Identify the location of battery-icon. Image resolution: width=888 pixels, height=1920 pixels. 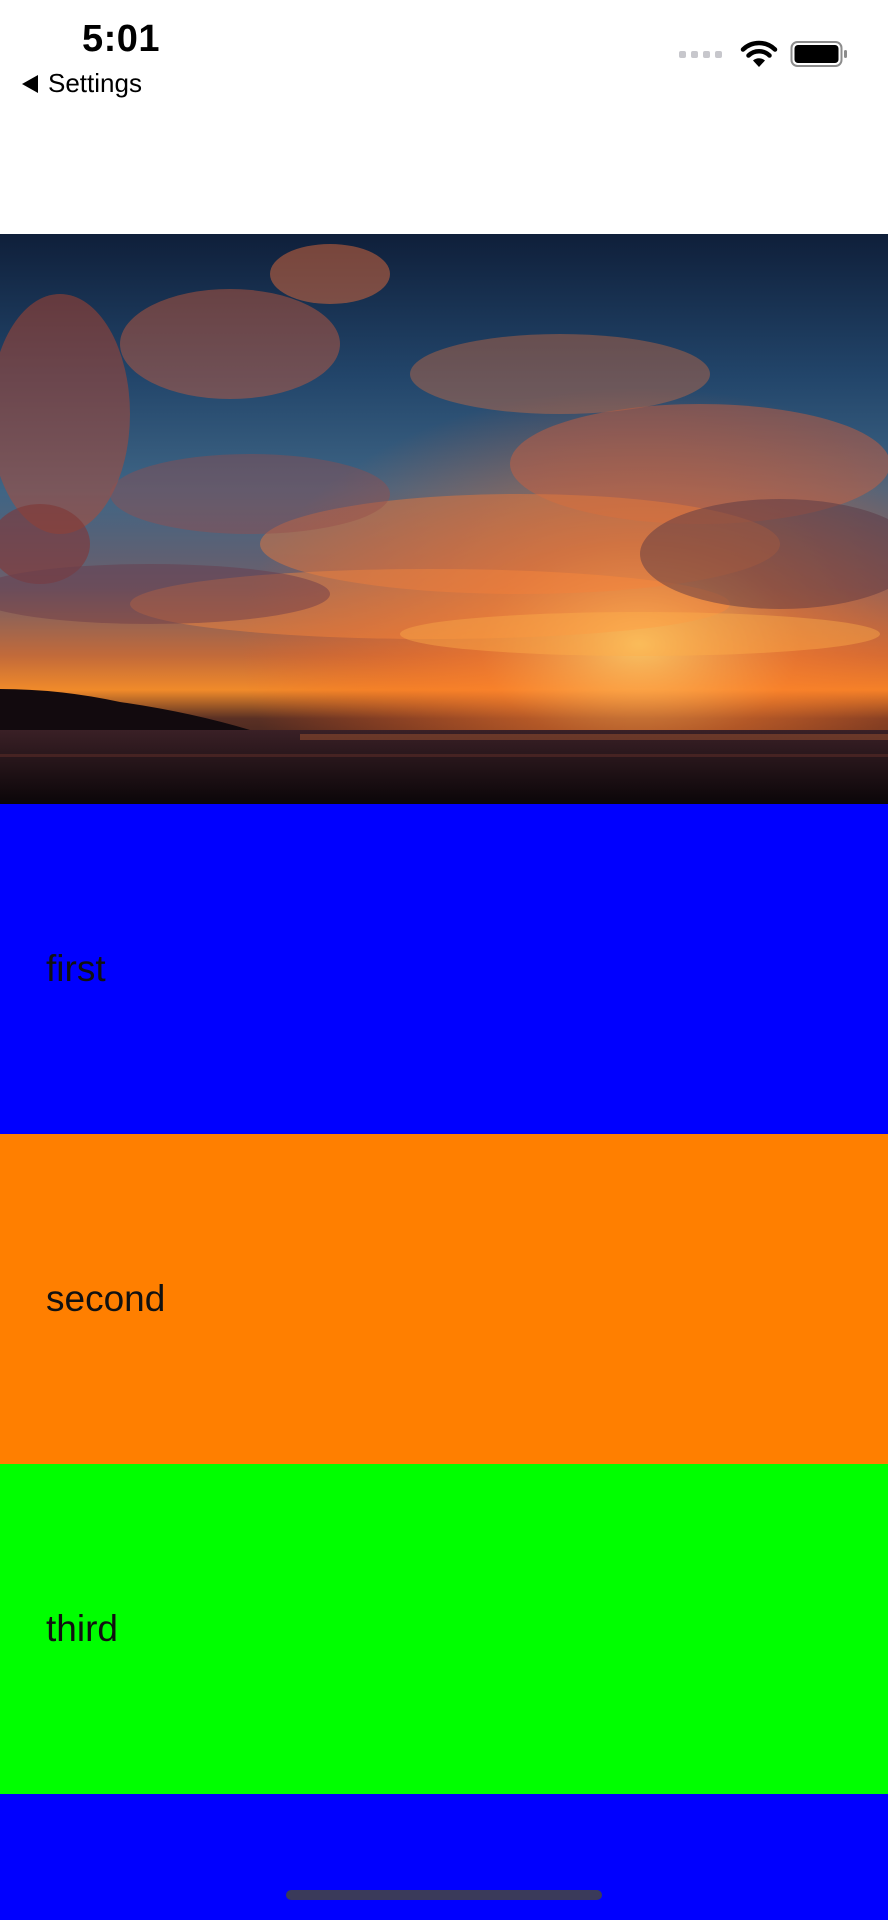
(818, 54).